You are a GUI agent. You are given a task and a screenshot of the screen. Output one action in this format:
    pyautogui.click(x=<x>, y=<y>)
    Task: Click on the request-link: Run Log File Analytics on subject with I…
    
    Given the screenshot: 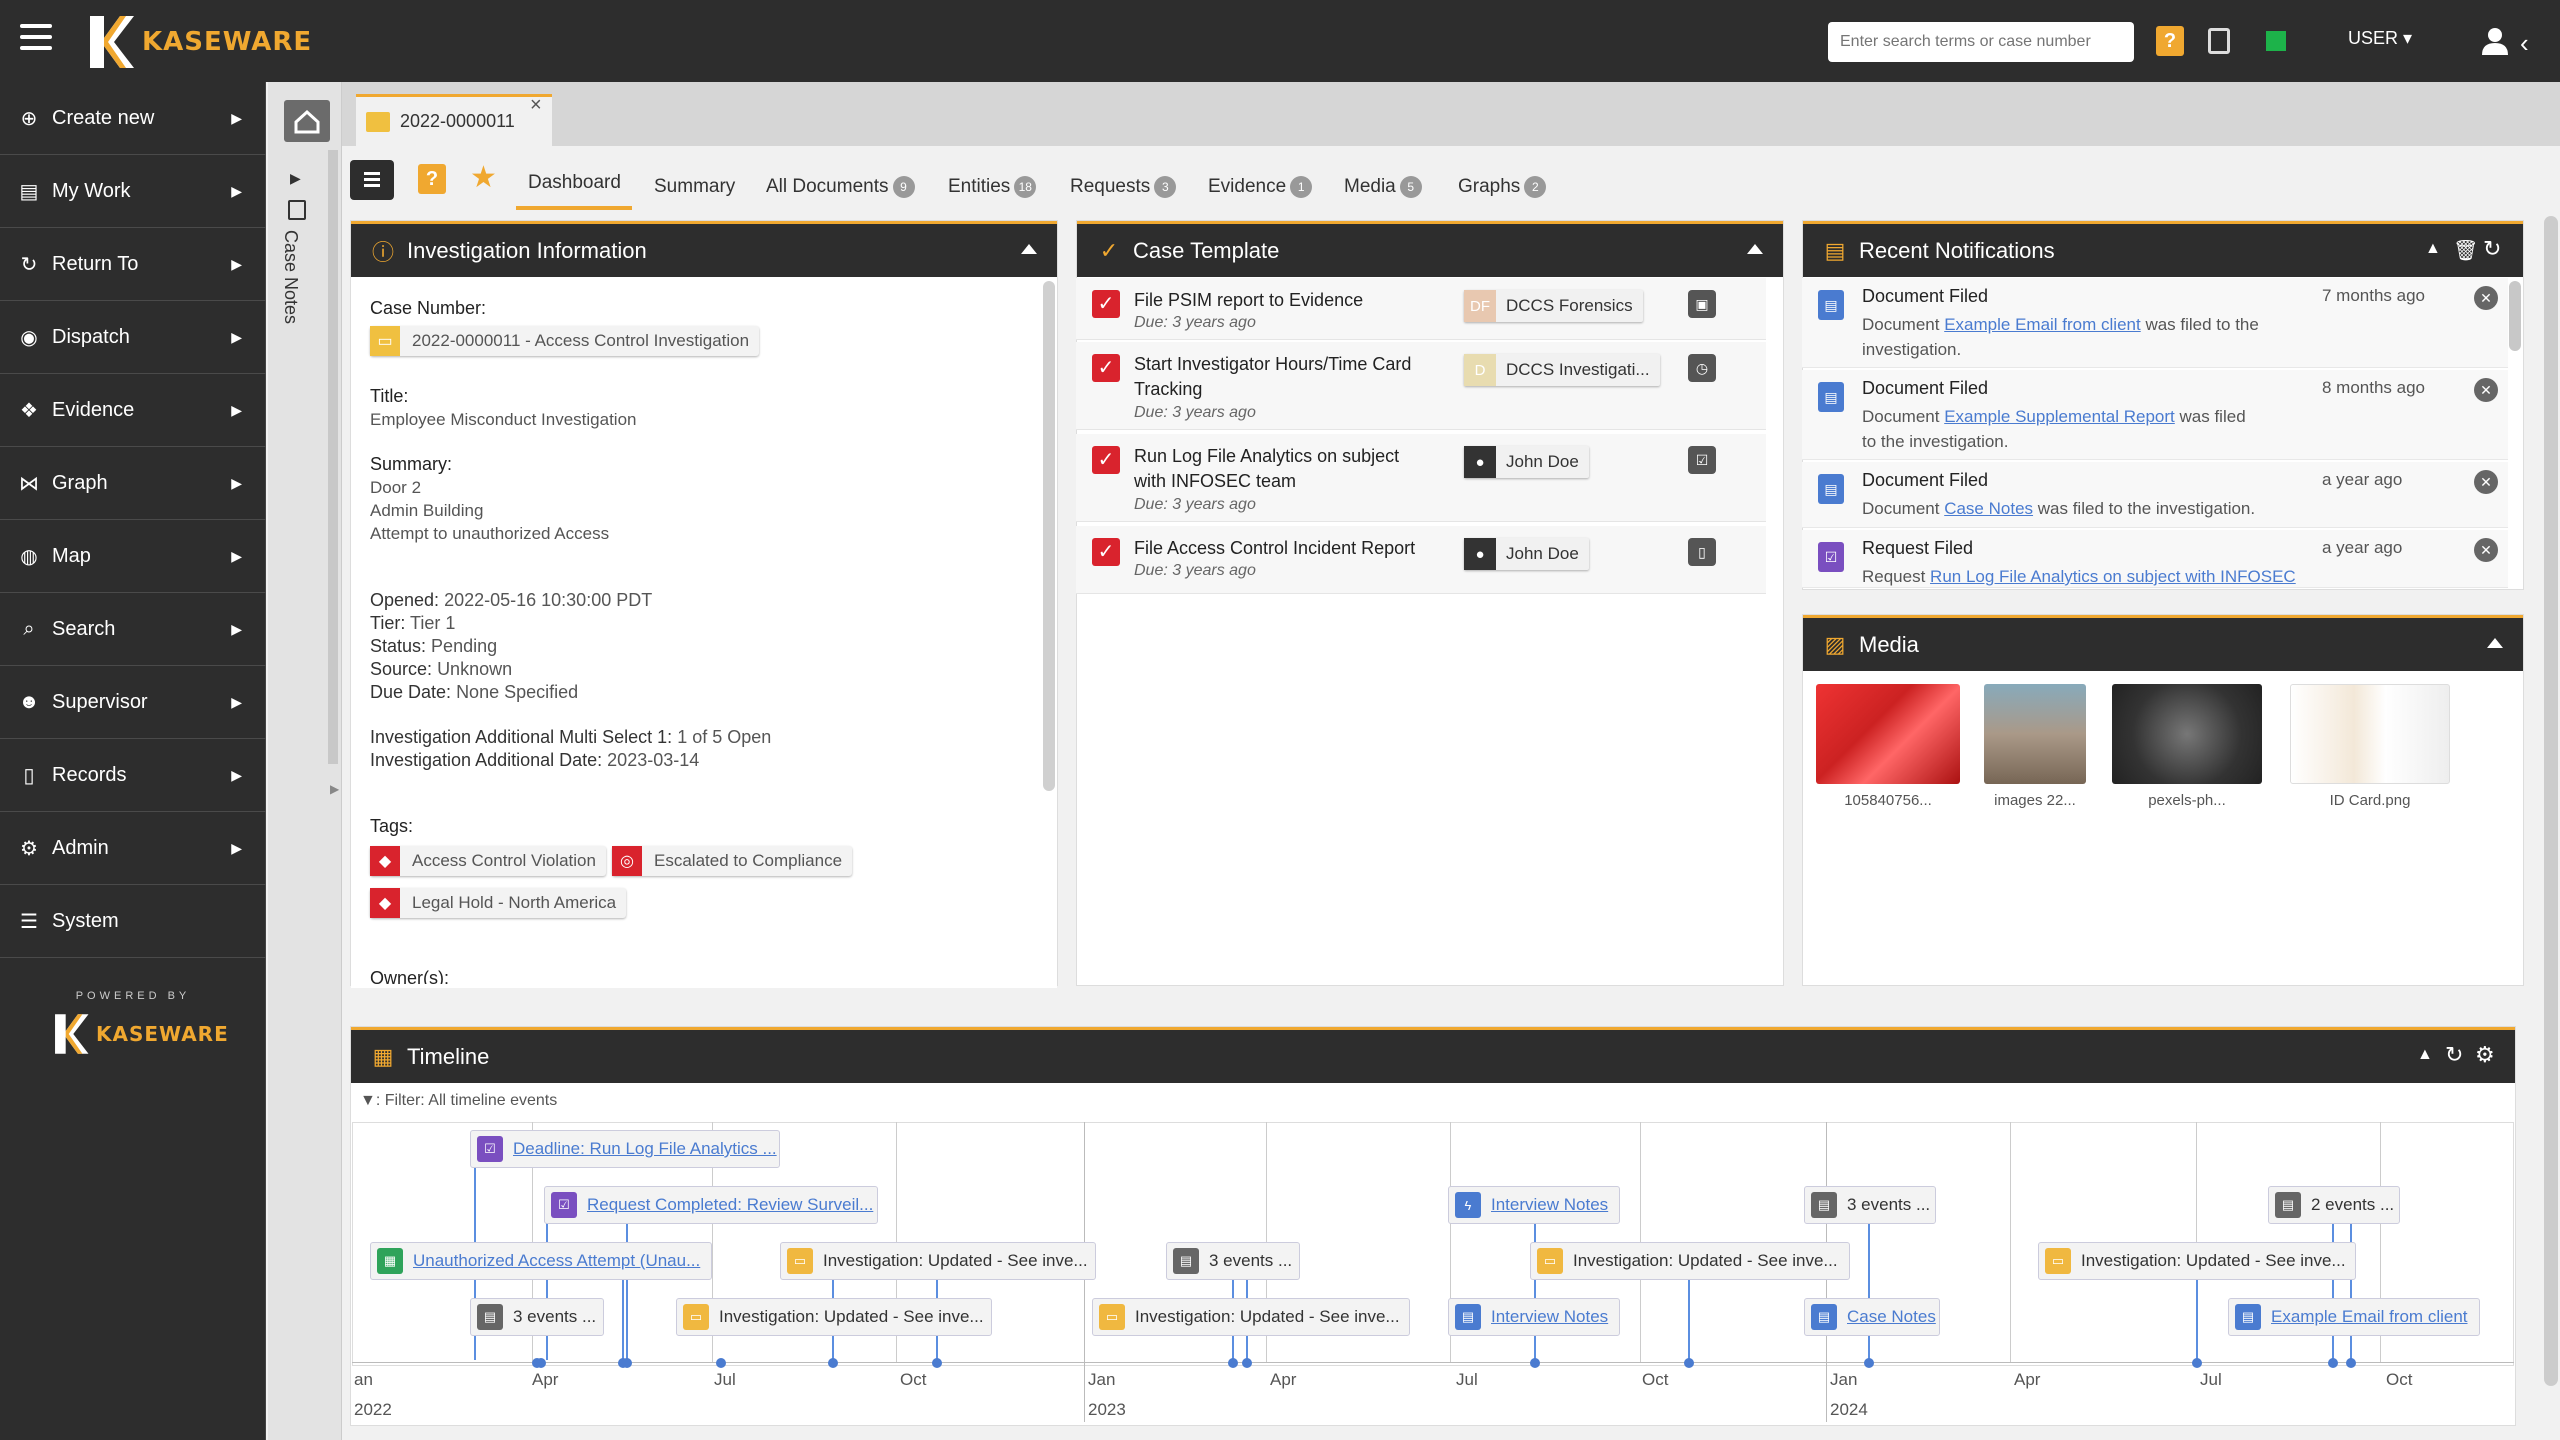 What is the action you would take?
    pyautogui.click(x=2113, y=576)
    